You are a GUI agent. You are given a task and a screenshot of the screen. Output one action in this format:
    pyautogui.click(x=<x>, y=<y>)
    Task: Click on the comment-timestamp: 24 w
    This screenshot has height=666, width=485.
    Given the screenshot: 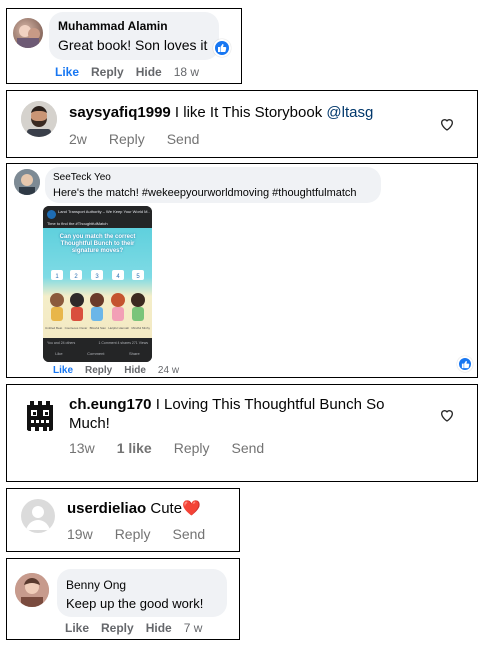 What is the action you would take?
    pyautogui.click(x=168, y=370)
    